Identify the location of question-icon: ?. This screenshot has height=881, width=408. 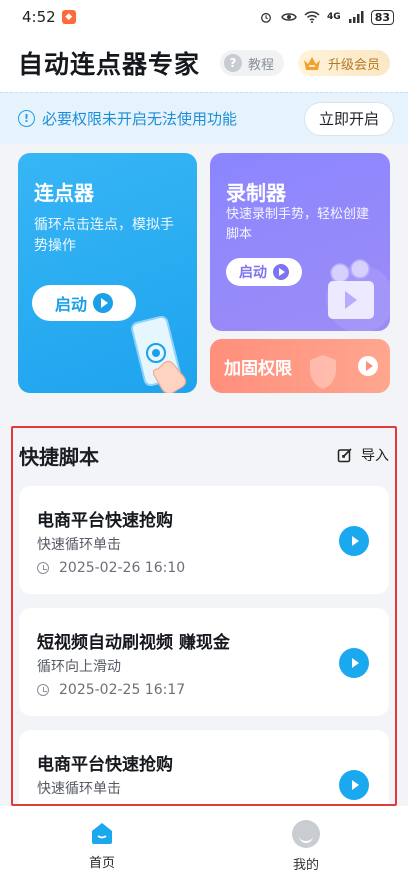
(232, 63).